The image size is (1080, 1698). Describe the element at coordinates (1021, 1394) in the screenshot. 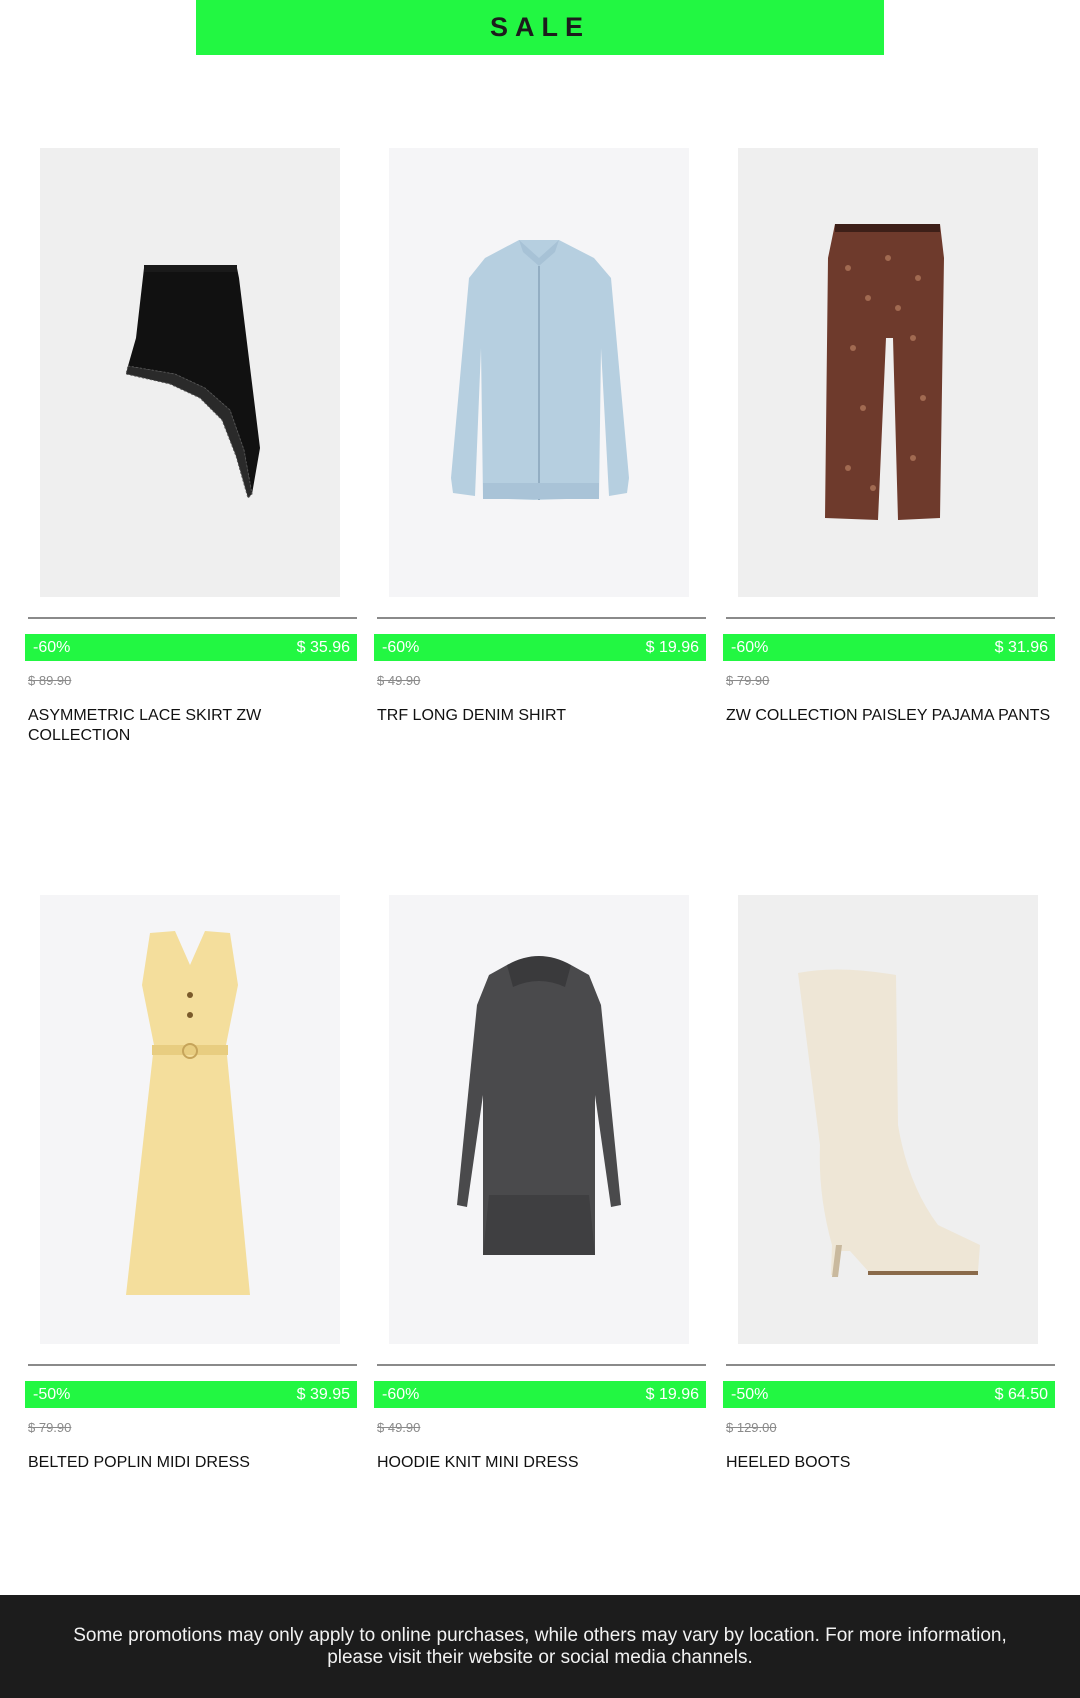

I see `sale-price: $ 64.50` at that location.